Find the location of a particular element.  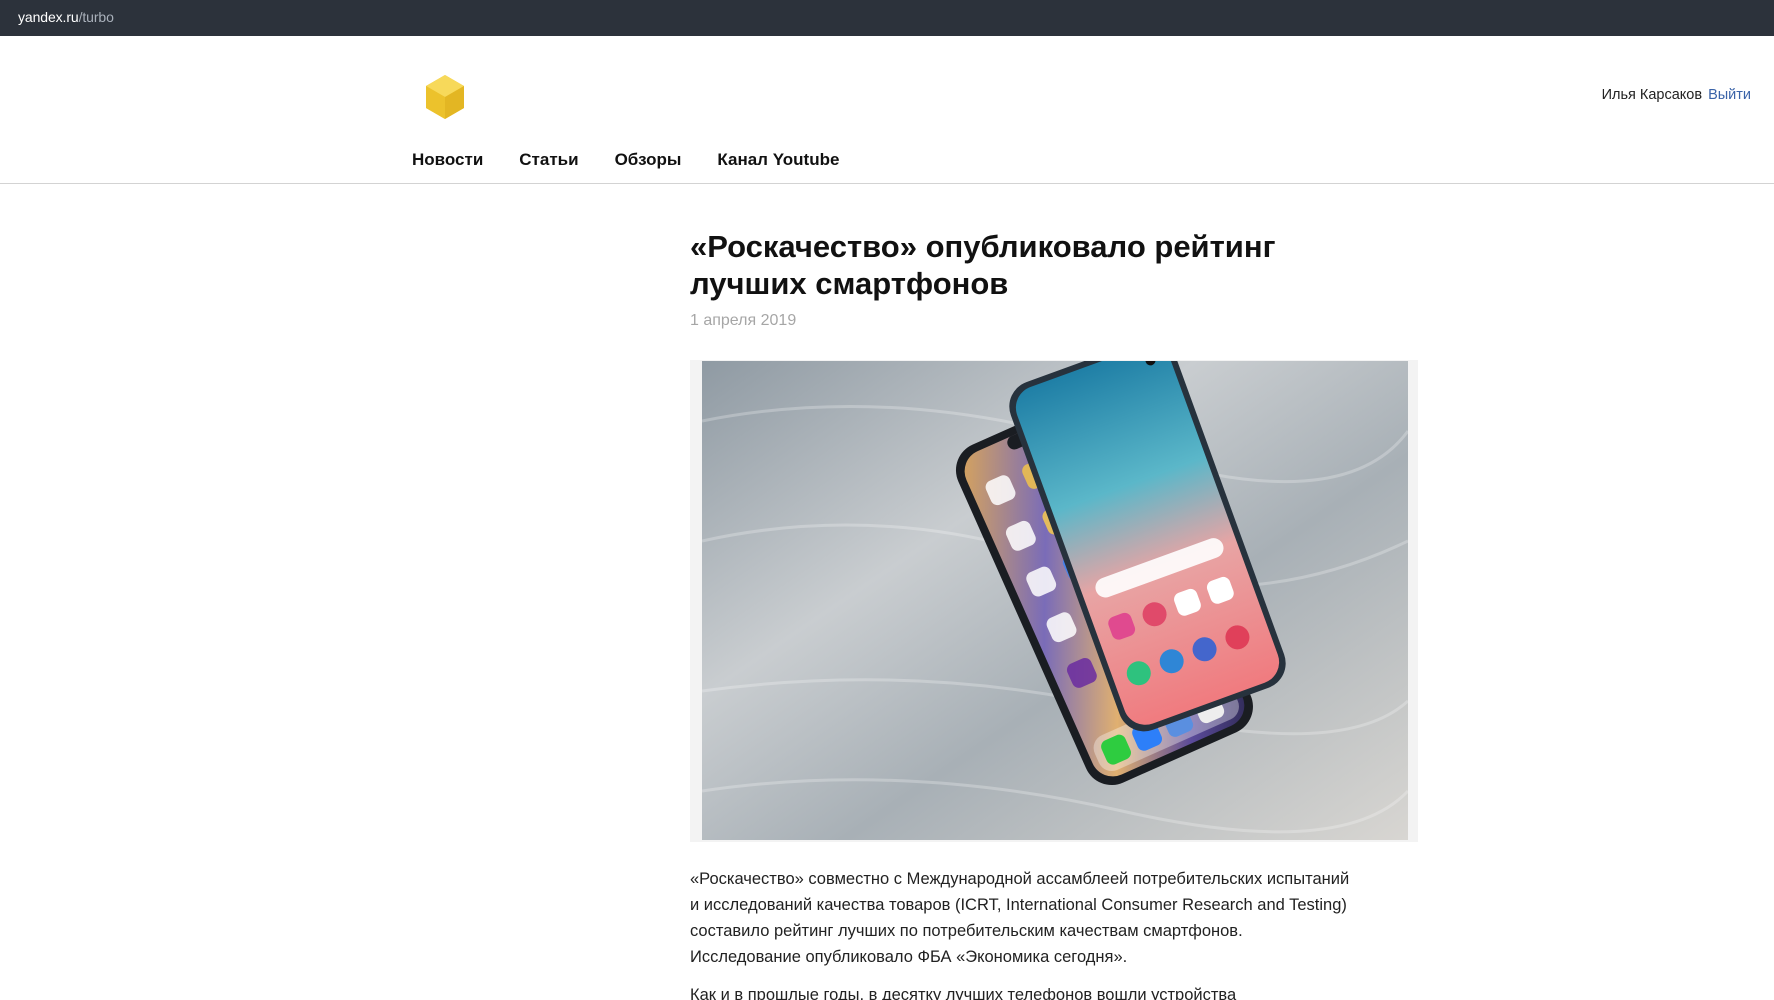

logout-link: Выйти is located at coordinates (1729, 95).